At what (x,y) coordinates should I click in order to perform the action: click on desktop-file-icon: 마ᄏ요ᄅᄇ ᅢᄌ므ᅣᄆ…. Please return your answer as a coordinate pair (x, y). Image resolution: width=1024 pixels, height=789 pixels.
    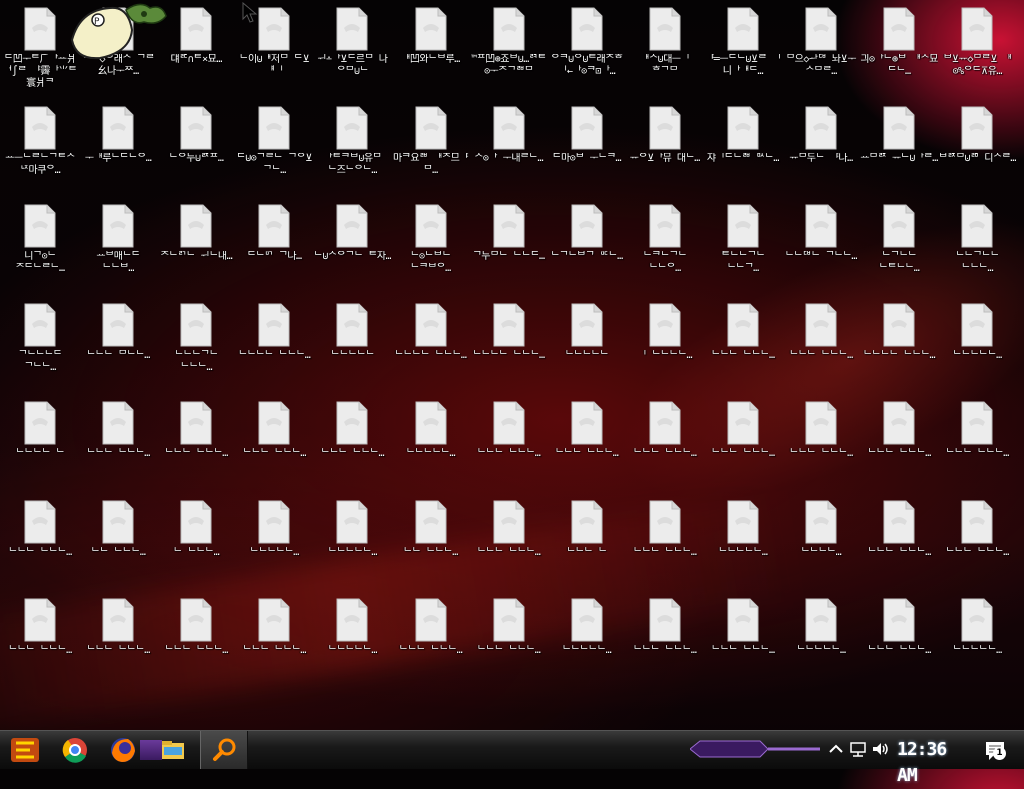
    Looking at the image, I should click on (431, 148).